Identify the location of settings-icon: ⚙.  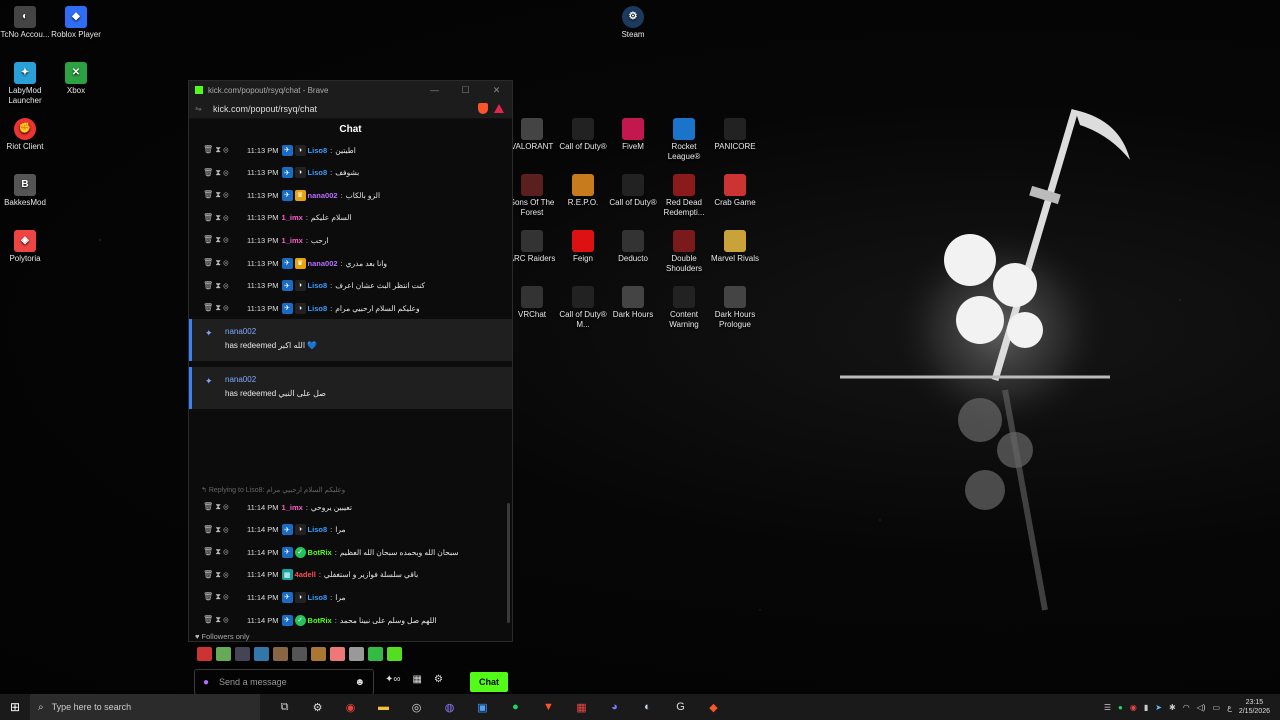
(438, 679).